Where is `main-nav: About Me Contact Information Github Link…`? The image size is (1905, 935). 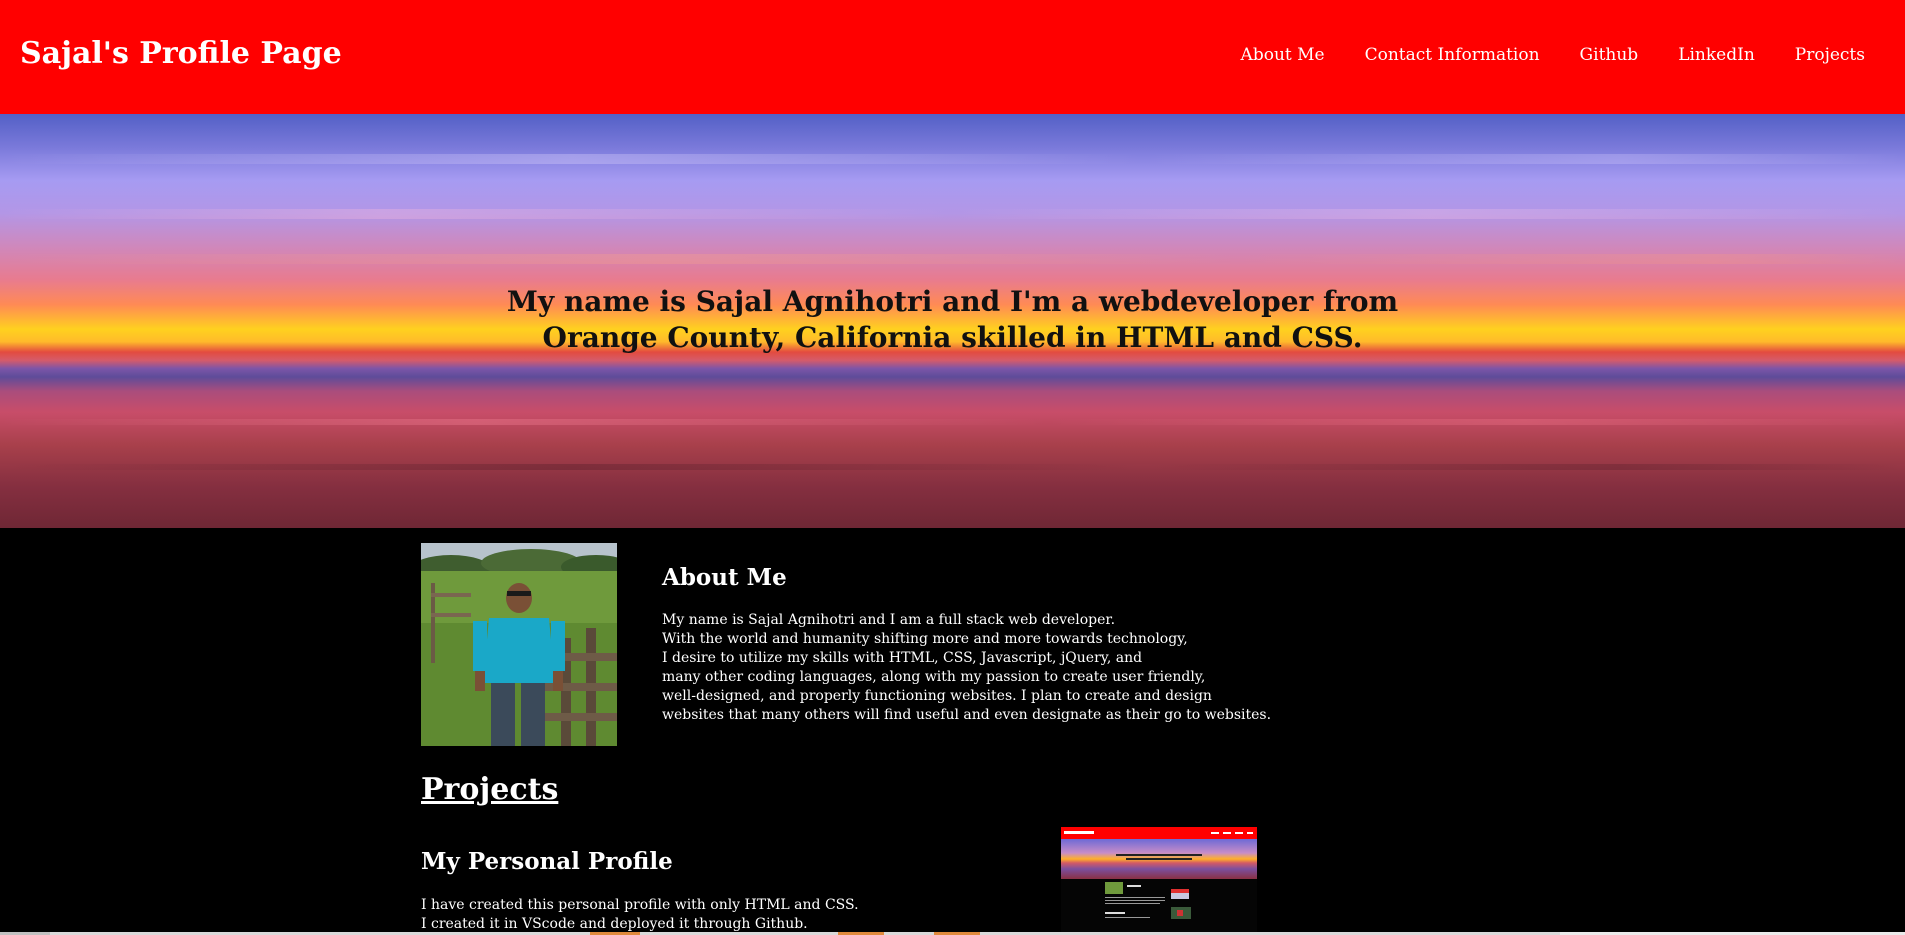 main-nav: About Me Contact Information Github Link… is located at coordinates (1573, 55).